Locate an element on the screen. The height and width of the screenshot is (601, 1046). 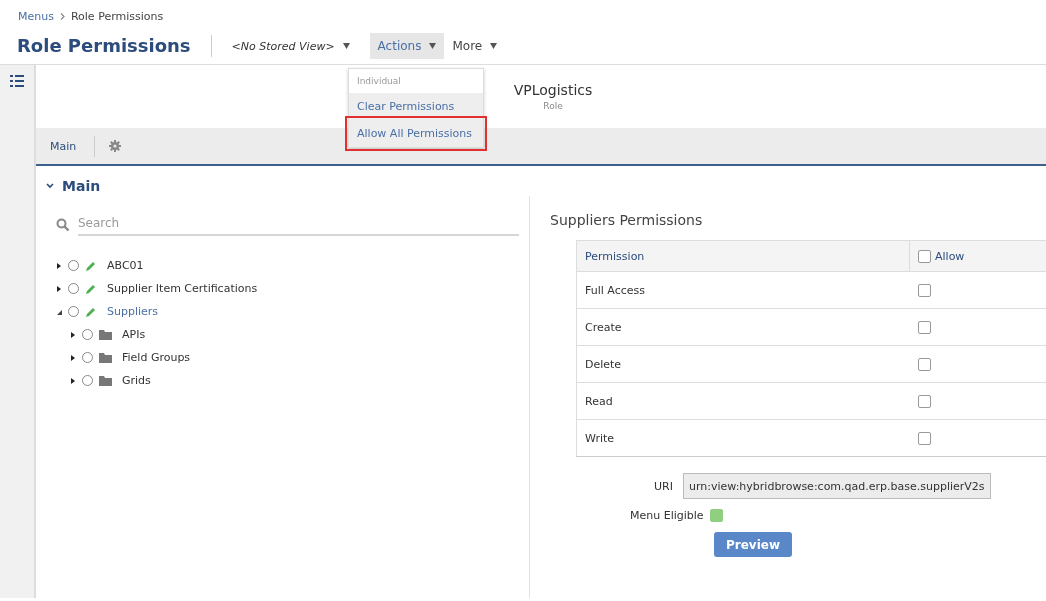
menu-item: Clear Permissions is located at coordinates (416, 106).